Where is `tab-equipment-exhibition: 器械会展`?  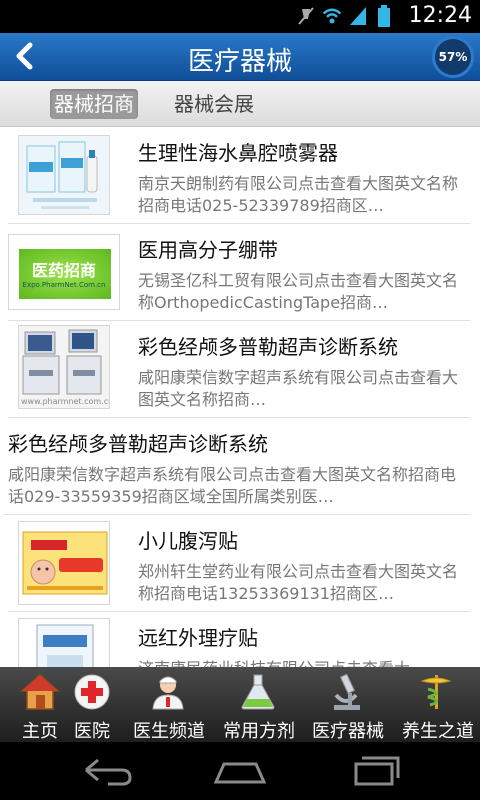
tab-equipment-exhibition: 器械会展 is located at coordinates (214, 104).